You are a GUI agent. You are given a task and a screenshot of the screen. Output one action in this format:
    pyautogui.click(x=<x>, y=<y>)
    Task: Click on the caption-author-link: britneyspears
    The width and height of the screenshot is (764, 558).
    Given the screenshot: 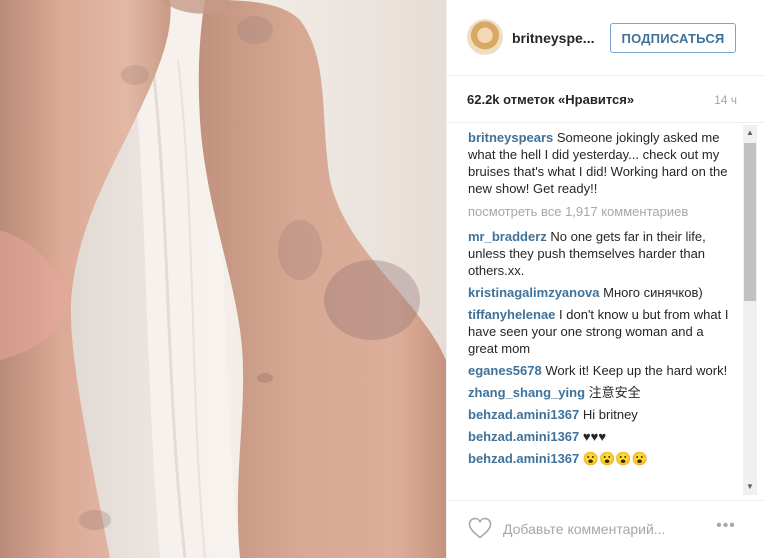 What is the action you would take?
    pyautogui.click(x=510, y=137)
    